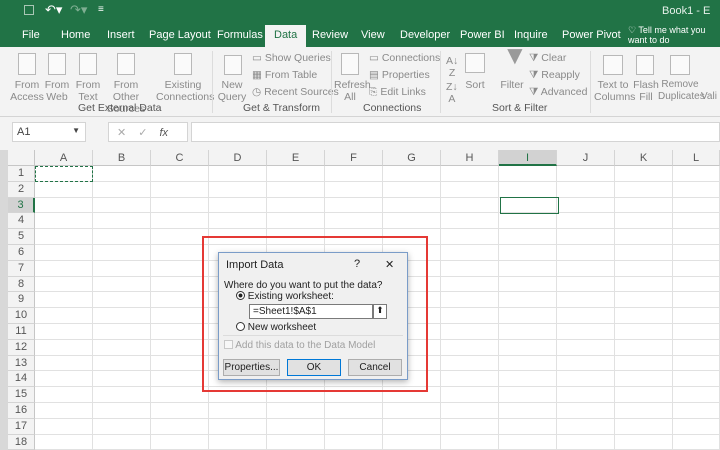  Describe the element at coordinates (673, 35) in the screenshot. I see `tell-me-search: ♡ Tell me what you want to do` at that location.